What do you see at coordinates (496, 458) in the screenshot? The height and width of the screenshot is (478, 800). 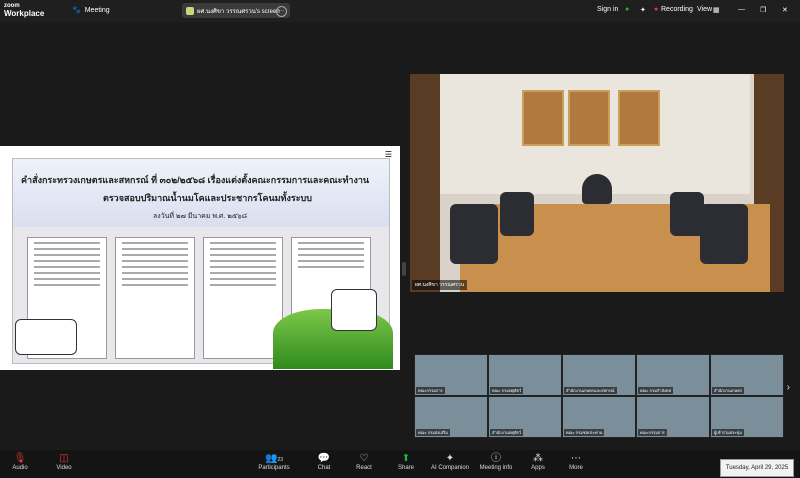 I see `info-icon: ⓘ` at bounding box center [496, 458].